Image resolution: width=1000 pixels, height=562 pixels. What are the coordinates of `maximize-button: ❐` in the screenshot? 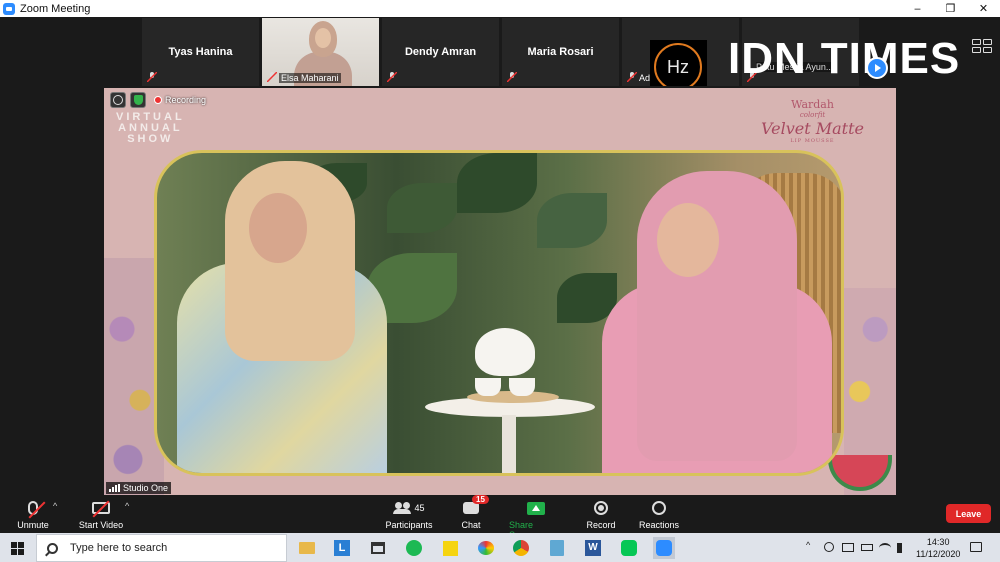 It's located at (950, 8).